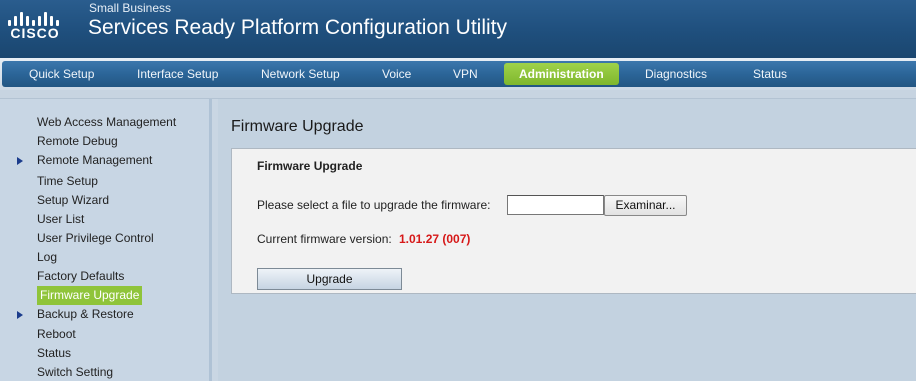 The height and width of the screenshot is (381, 916). Describe the element at coordinates (47, 257) in the screenshot. I see `sidebar-item-log: Log` at that location.